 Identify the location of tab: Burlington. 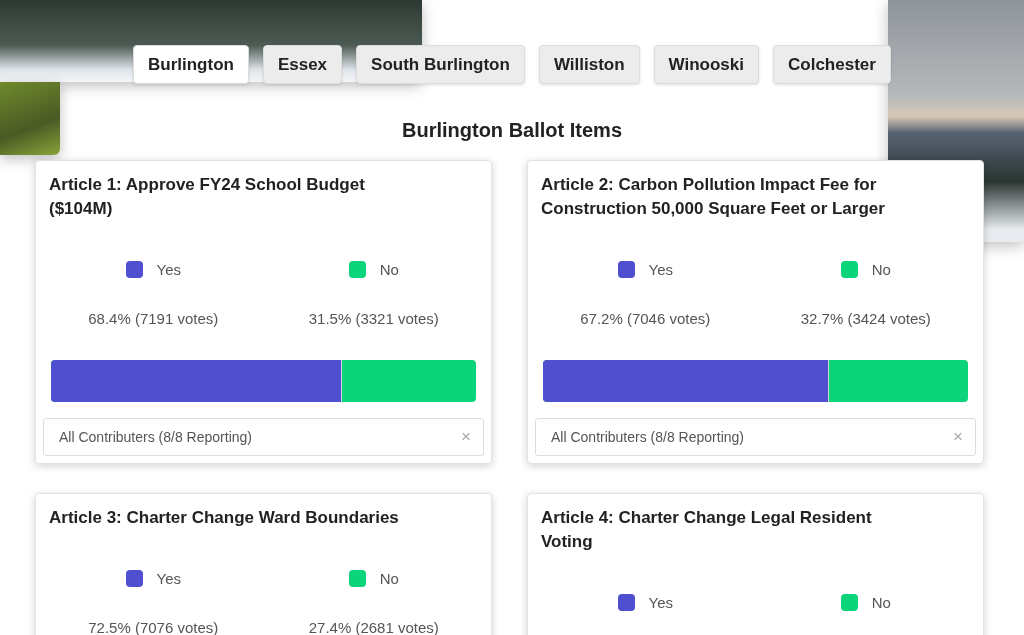
(191, 64).